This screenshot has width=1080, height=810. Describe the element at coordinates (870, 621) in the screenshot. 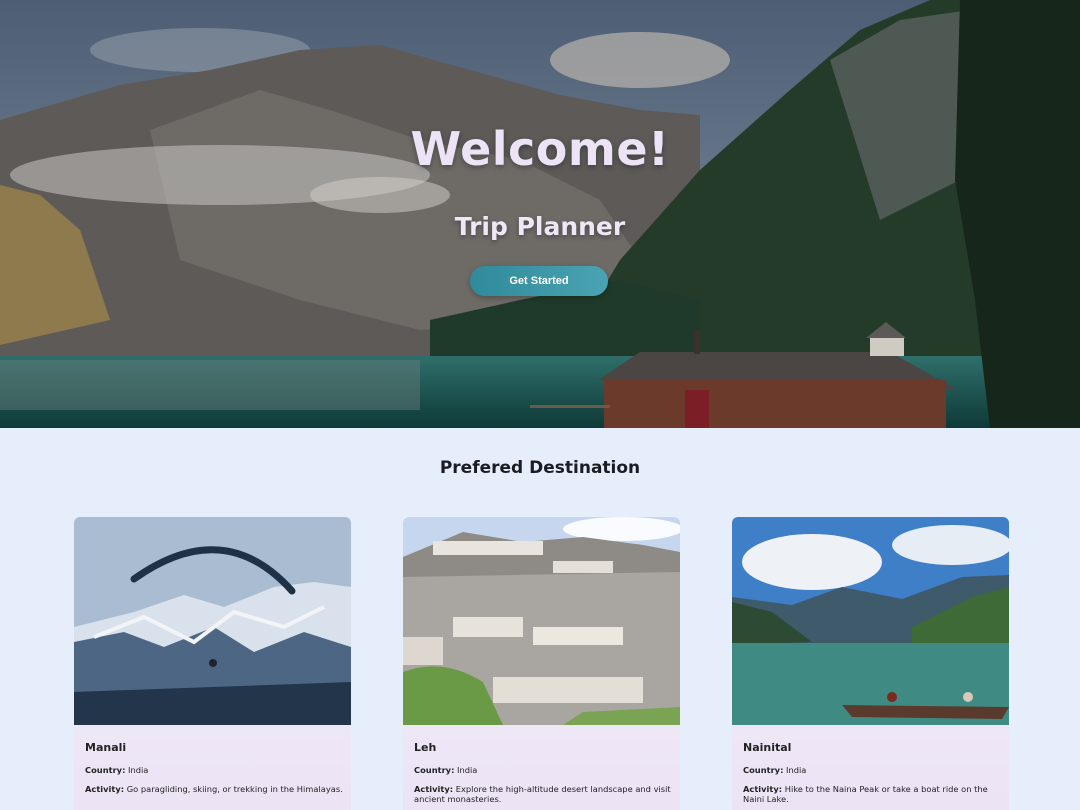

I see `nainital-photo` at that location.